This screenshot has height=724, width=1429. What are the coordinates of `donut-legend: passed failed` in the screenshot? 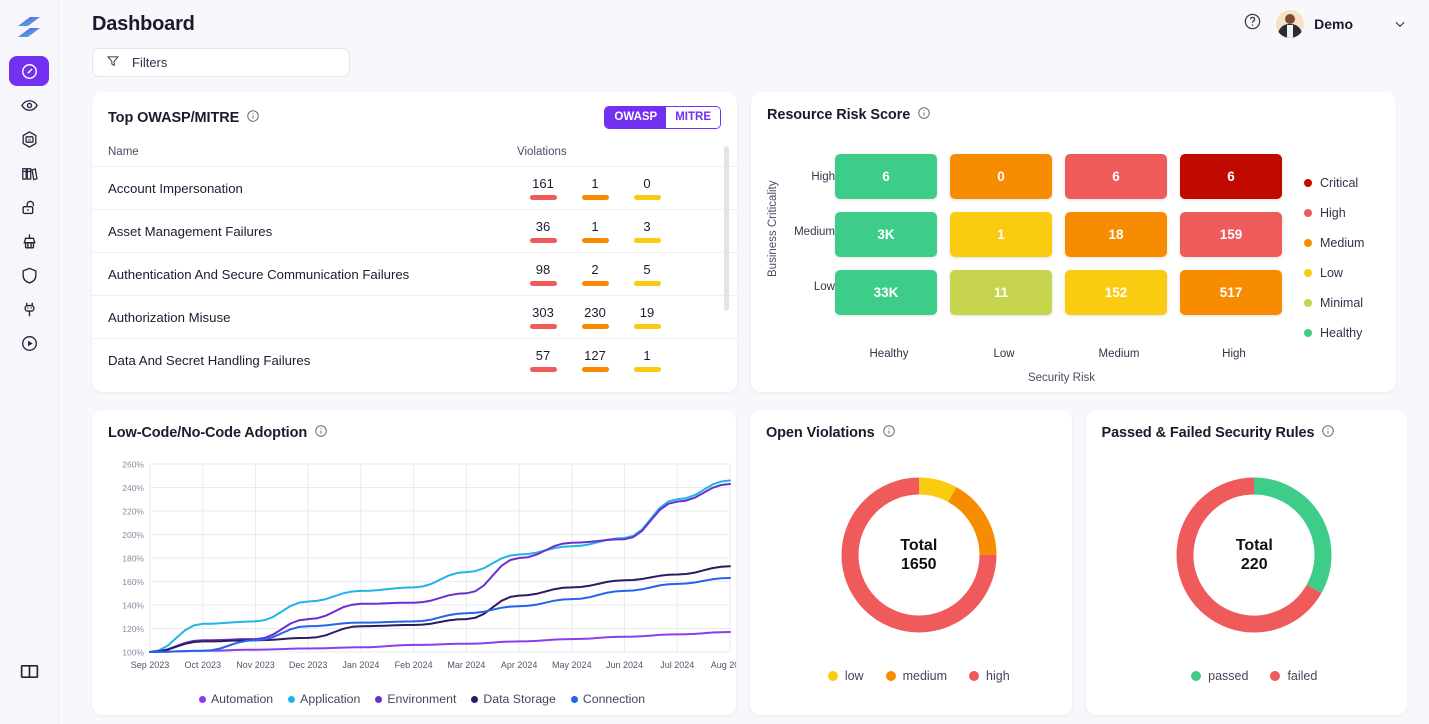 It's located at (1255, 676).